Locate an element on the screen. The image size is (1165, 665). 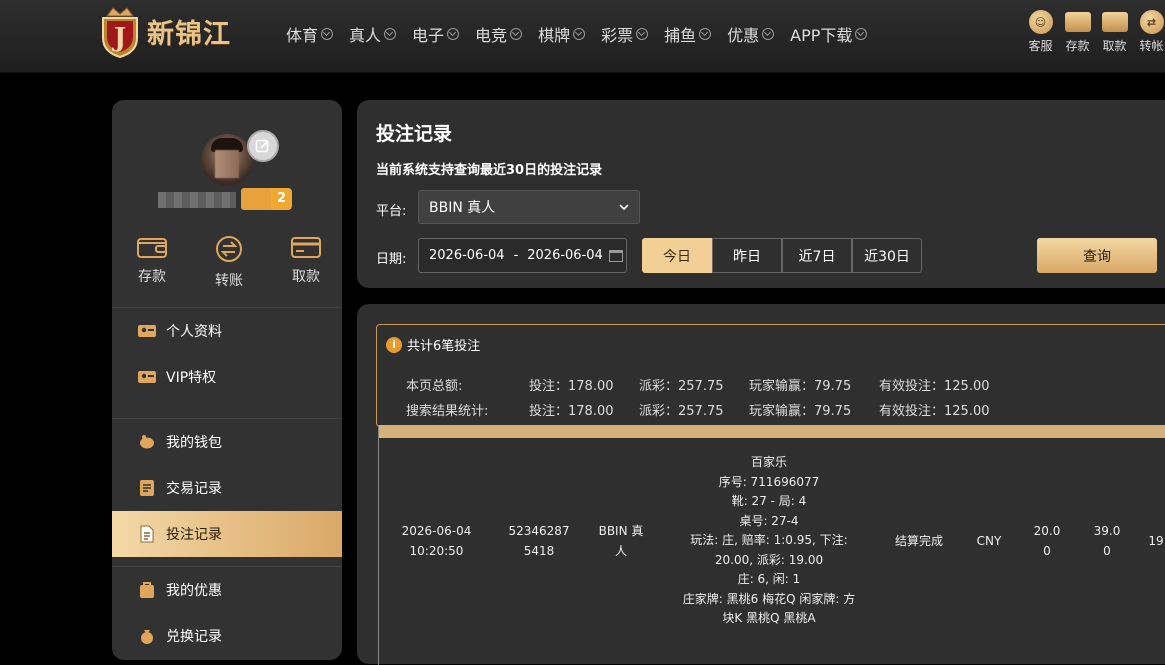
wallet-label: 存款 is located at coordinates (152, 277).